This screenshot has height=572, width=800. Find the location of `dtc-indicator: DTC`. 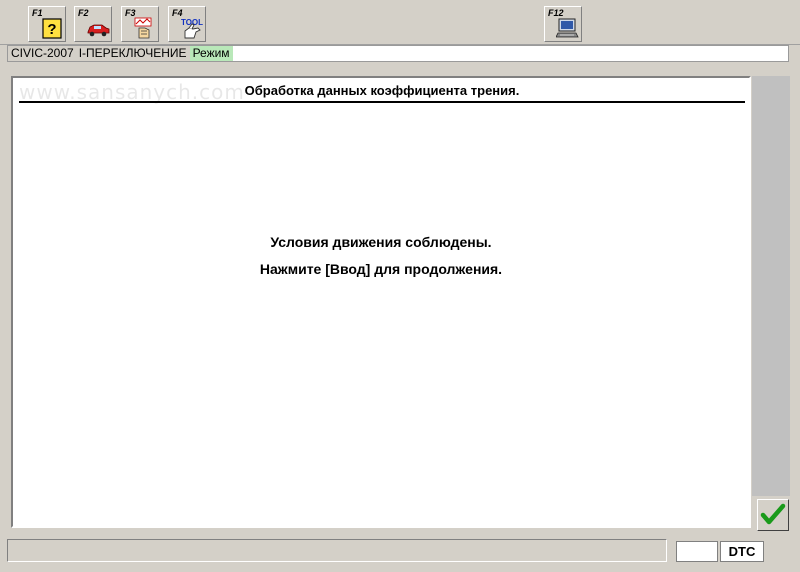

dtc-indicator: DTC is located at coordinates (742, 551).